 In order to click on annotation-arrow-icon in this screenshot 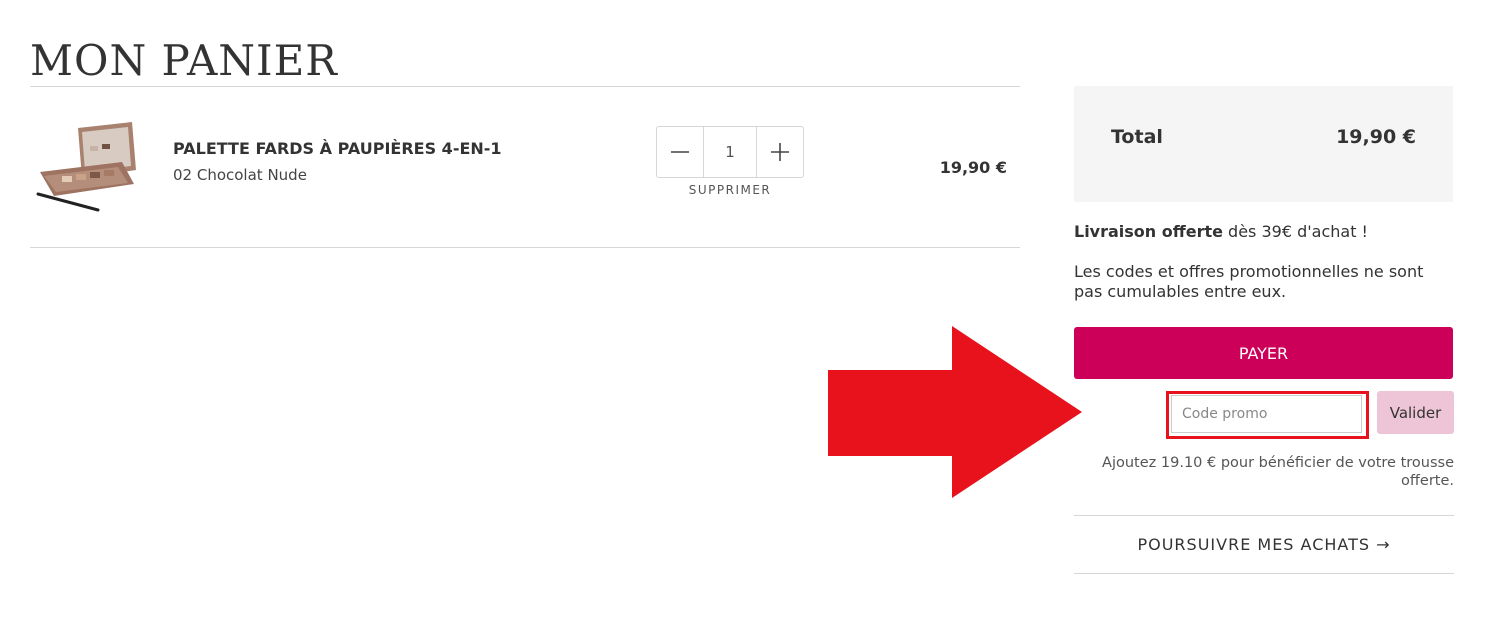, I will do `click(955, 412)`.